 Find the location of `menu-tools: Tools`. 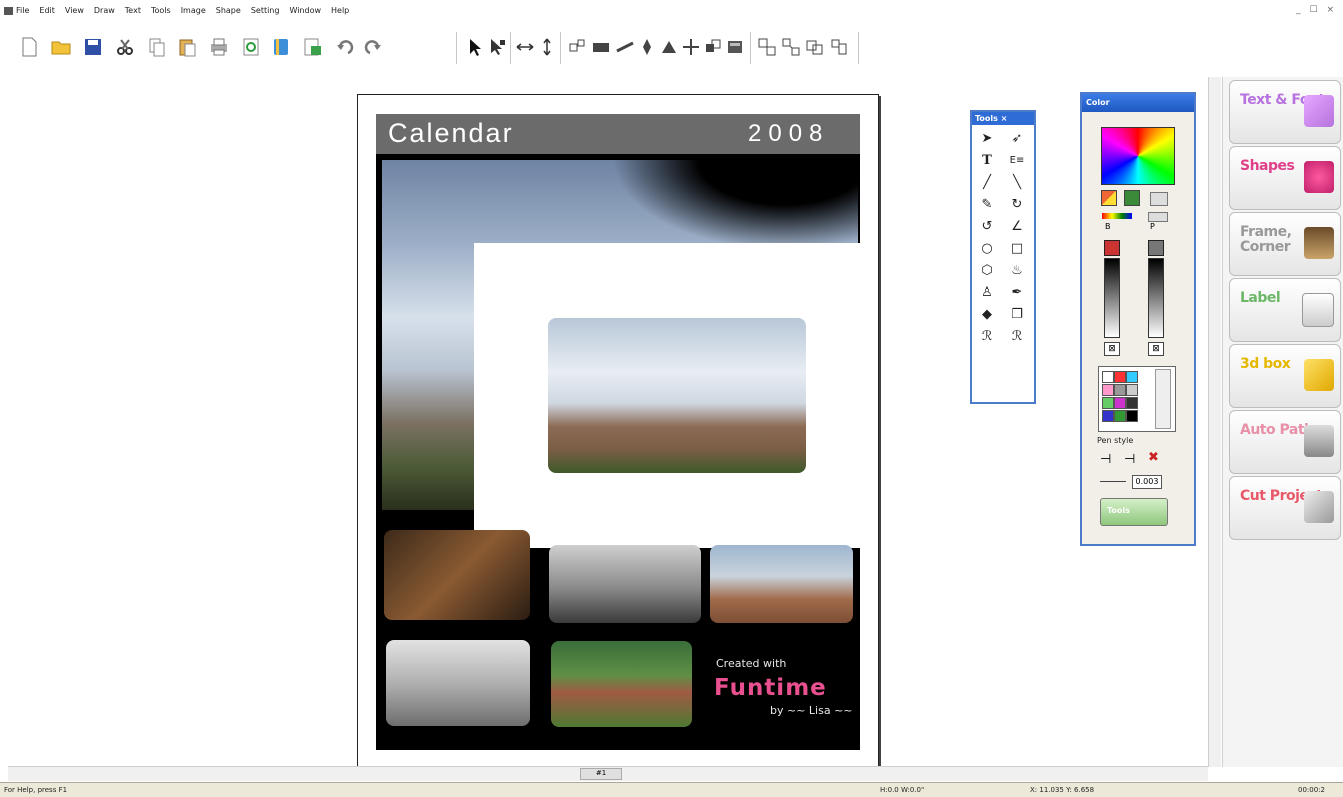

menu-tools: Tools is located at coordinates (161, 10).